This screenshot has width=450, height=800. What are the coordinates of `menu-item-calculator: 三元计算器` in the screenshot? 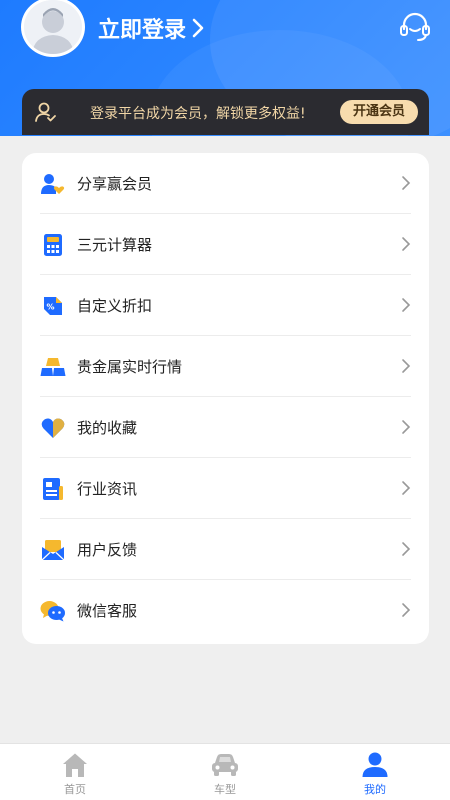 It's located at (225, 244).